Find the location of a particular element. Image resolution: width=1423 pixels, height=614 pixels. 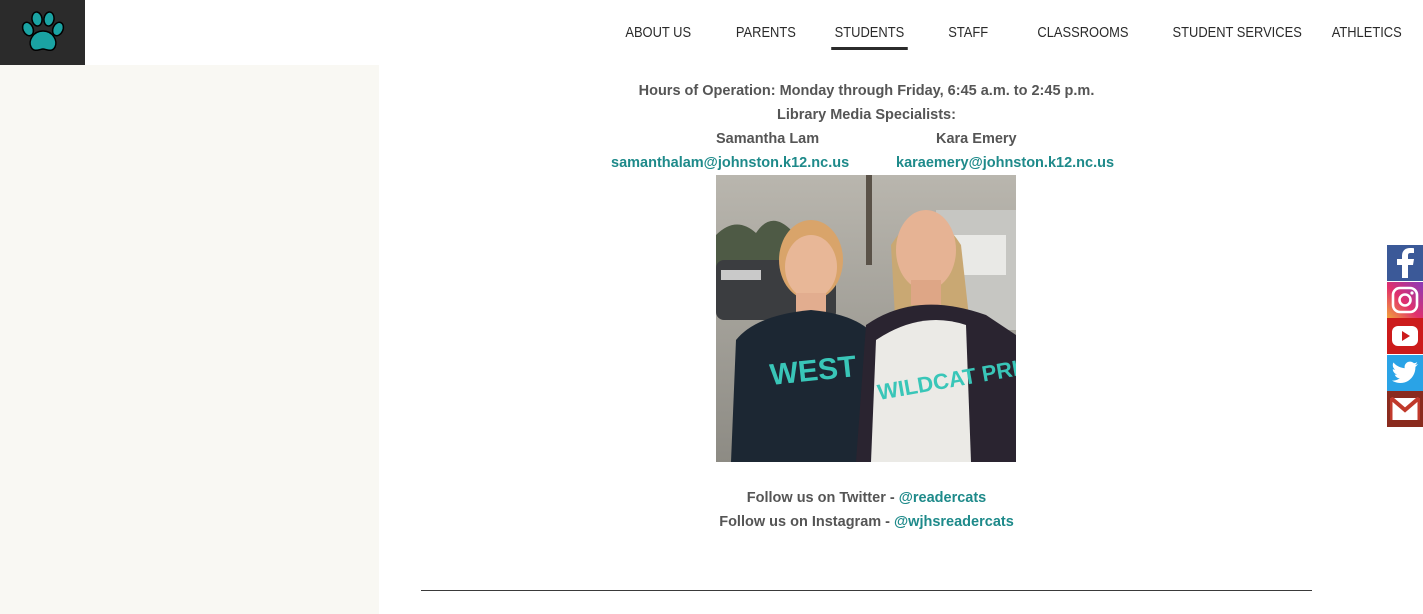

twitter-follow-line: Follow us on Twitter - @readercats is located at coordinates (866, 498).